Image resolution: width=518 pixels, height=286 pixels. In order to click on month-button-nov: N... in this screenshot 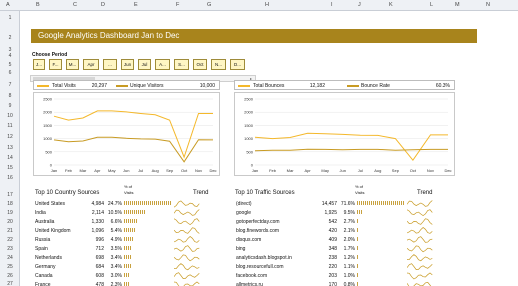, I will do `click(218, 64)`.